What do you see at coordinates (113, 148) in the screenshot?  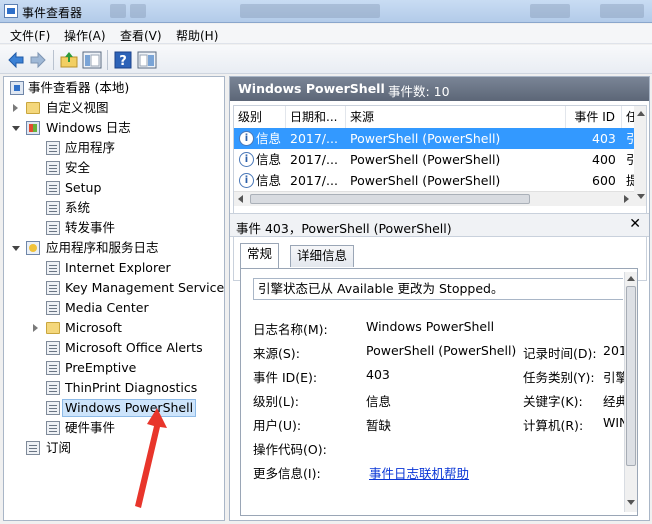 I see `tree-item-log: 应用程序` at bounding box center [113, 148].